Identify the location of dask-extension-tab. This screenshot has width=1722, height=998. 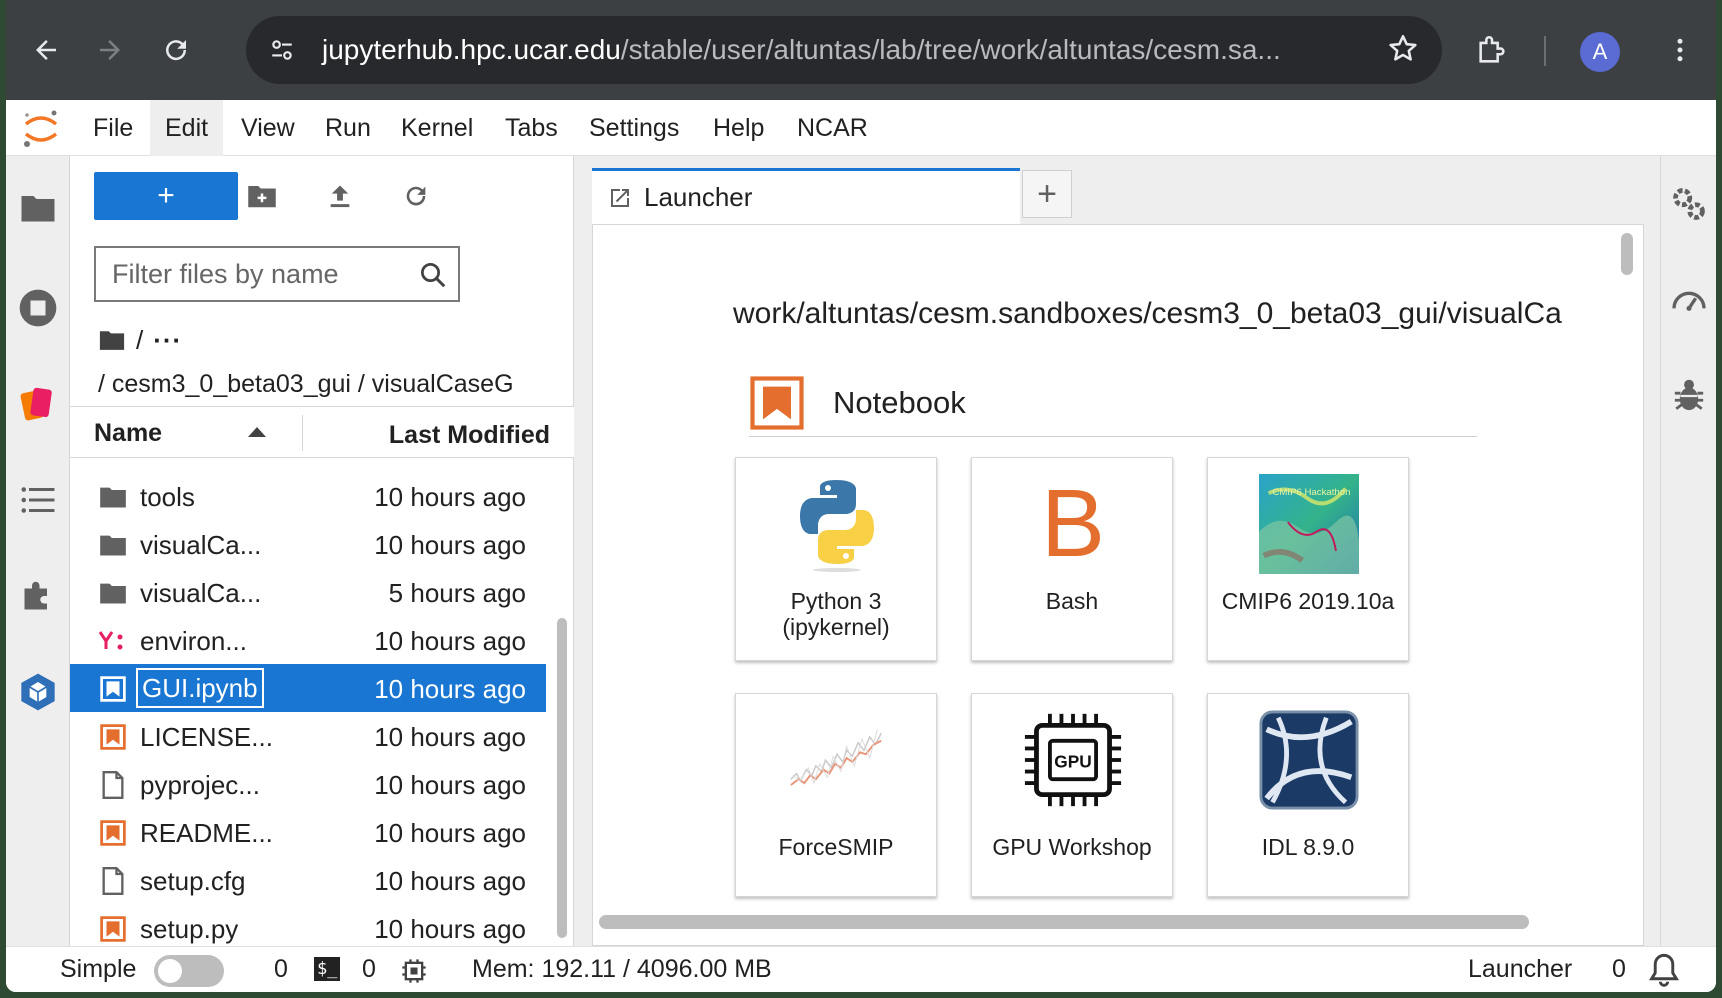
(38, 692).